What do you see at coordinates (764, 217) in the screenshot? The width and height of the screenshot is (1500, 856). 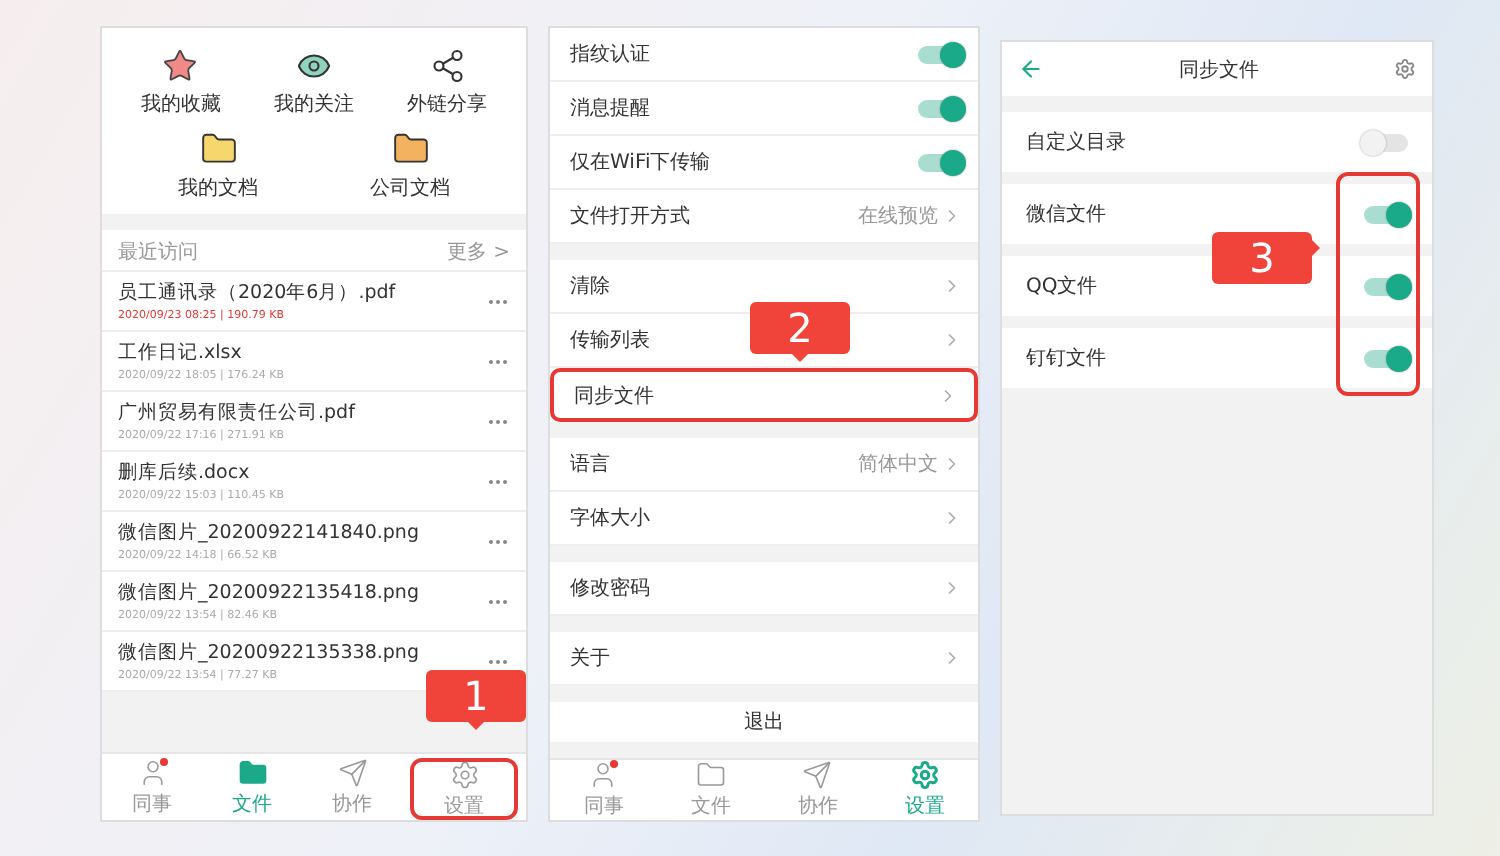 I see `settings-row: 文件打开方式 在线预览` at bounding box center [764, 217].